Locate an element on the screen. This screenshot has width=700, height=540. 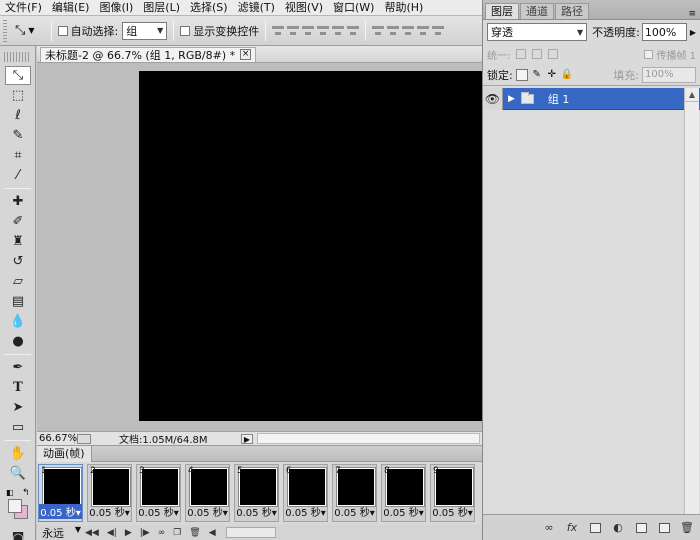
distribute-vcenter-icon is located at coordinates (393, 31).